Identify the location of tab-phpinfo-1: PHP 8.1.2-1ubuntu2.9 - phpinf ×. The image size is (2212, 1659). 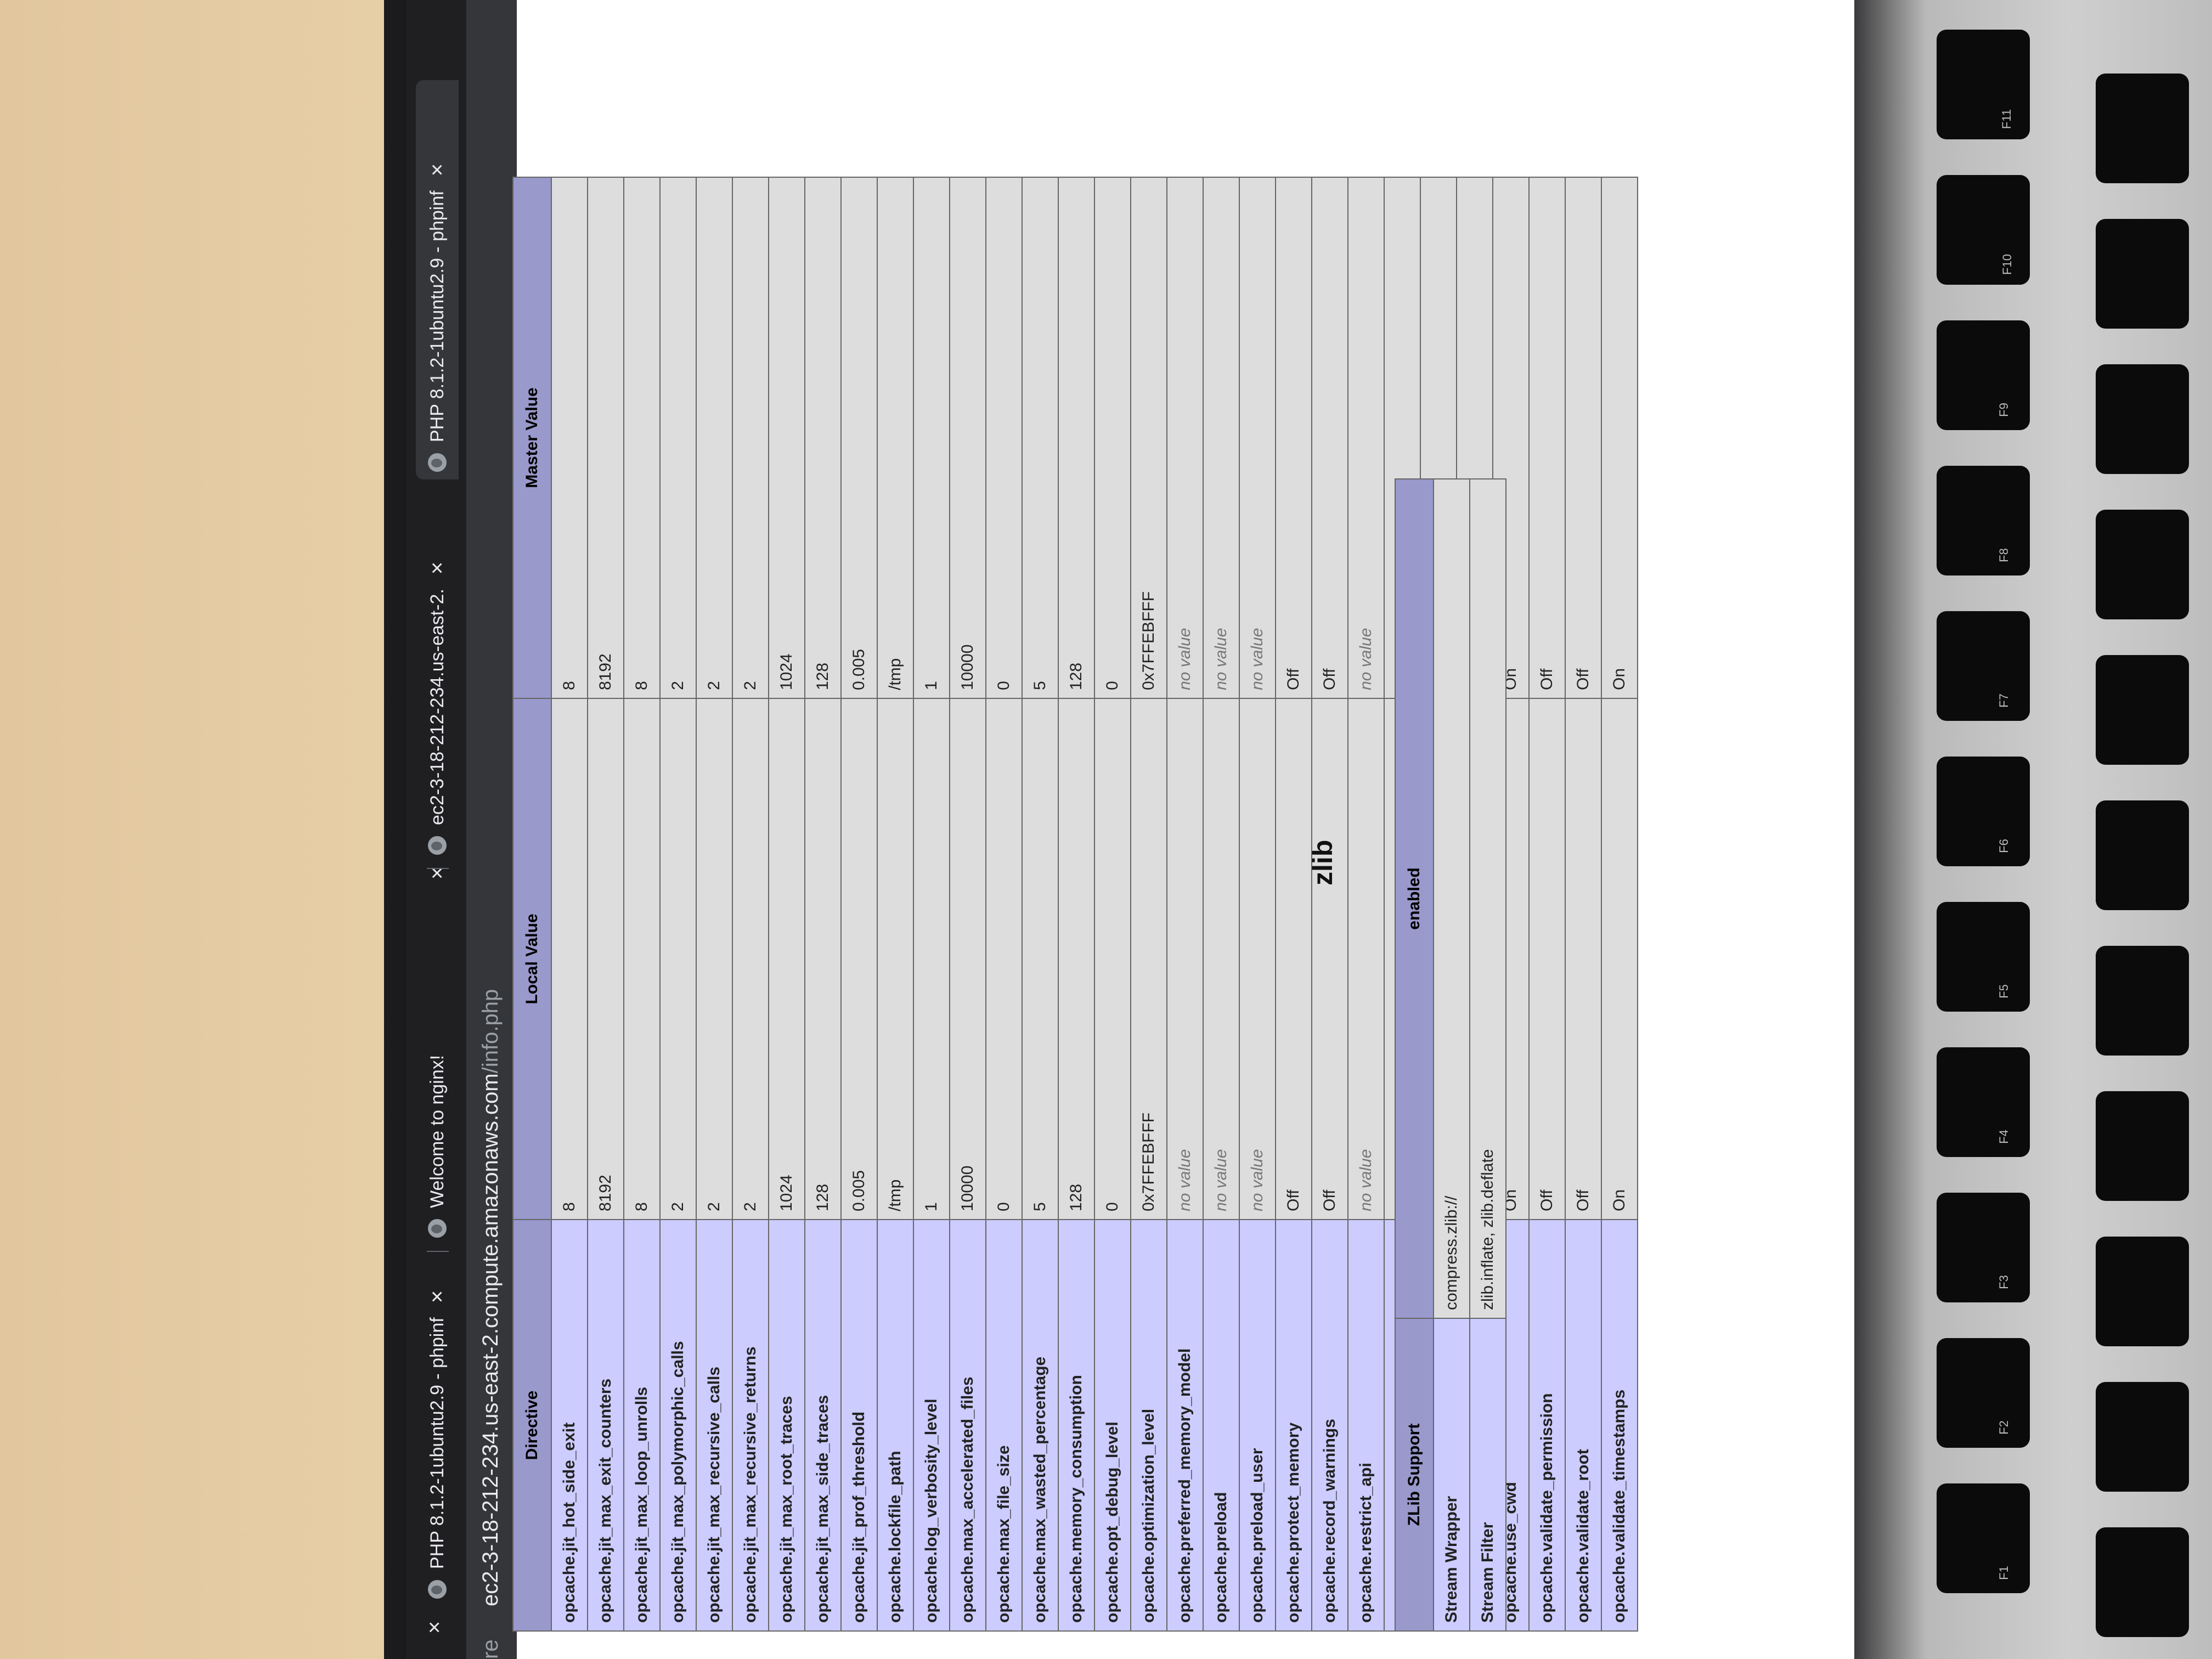
(437, 1429).